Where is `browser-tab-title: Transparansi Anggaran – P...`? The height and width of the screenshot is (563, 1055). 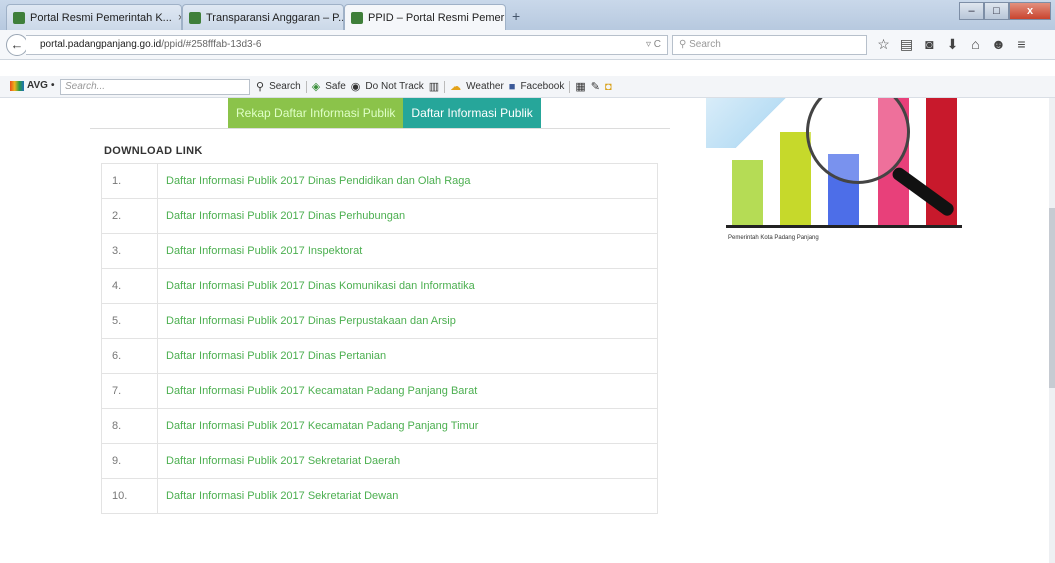
browser-tab-title: Transparansi Anggaran – P... is located at coordinates (275, 17).